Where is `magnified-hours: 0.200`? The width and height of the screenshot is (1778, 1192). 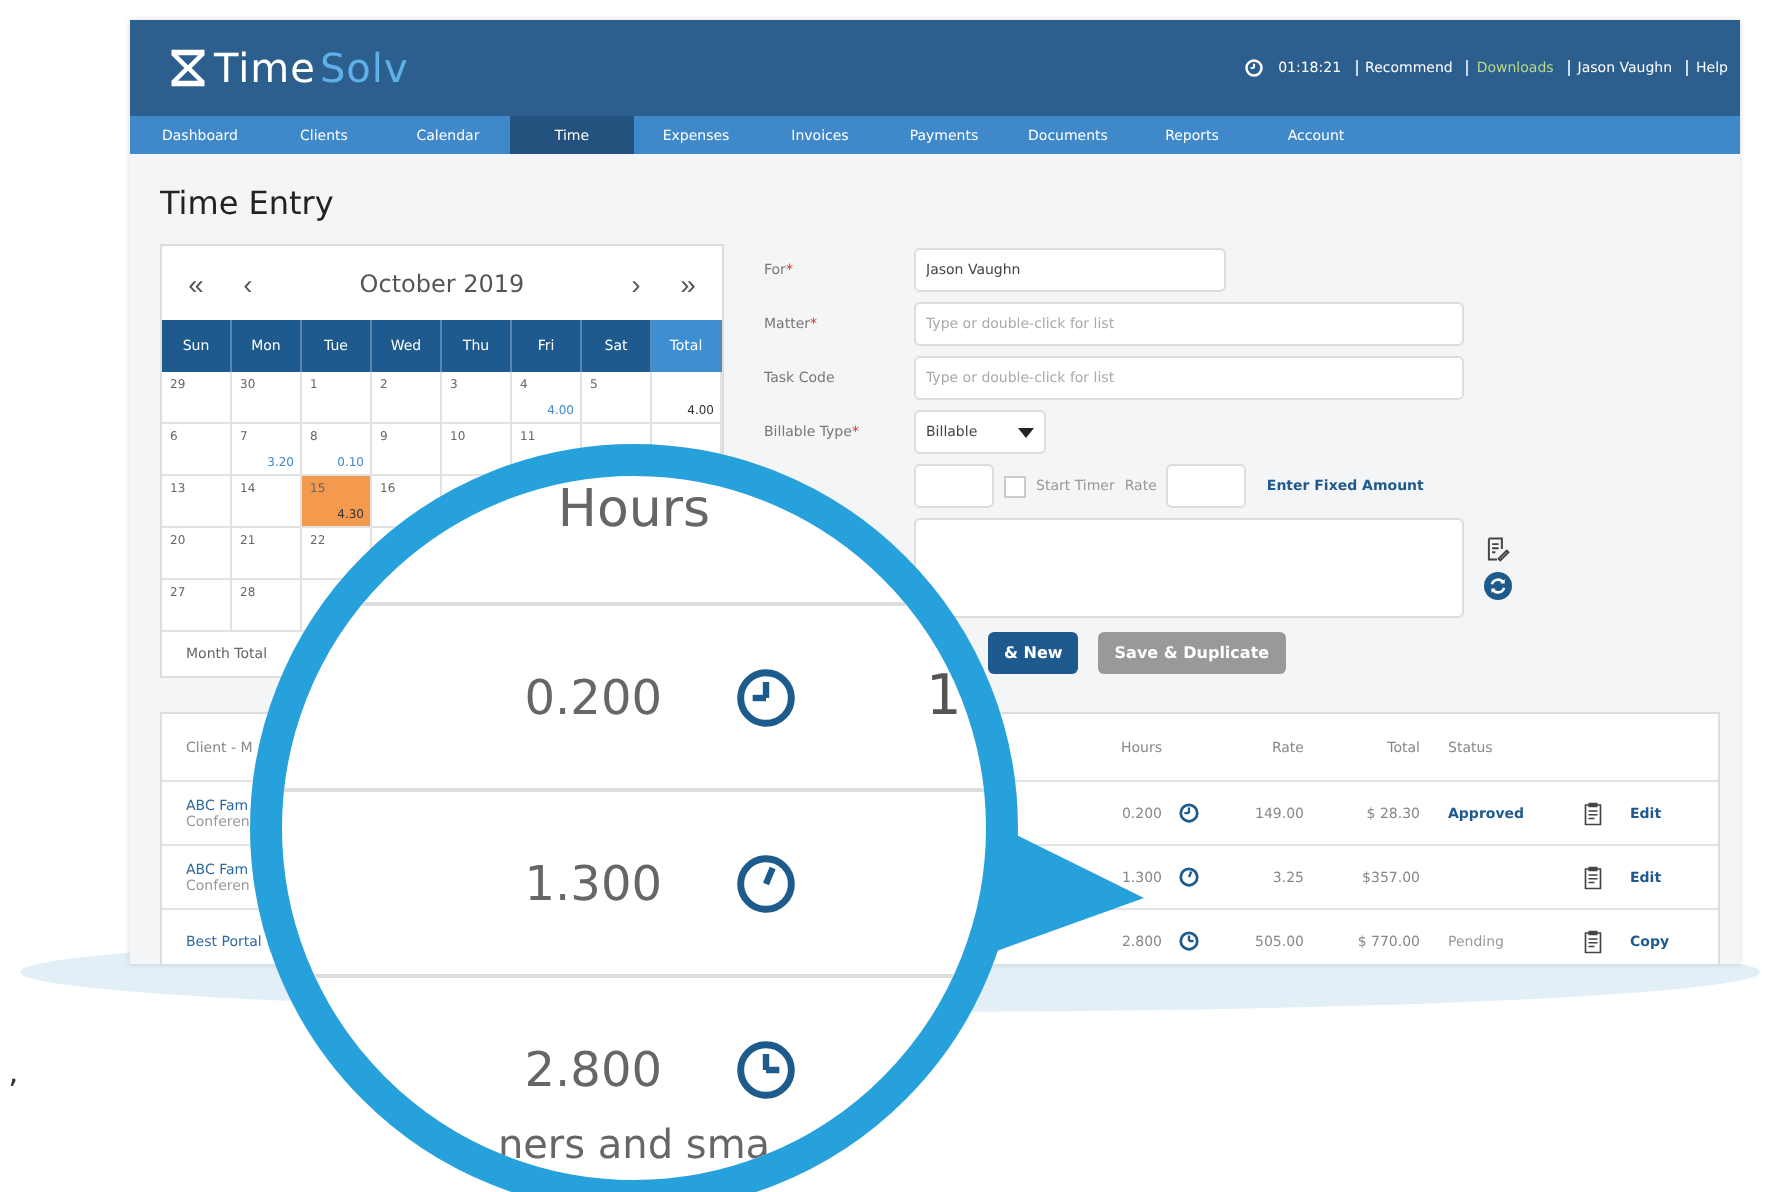 magnified-hours: 0.200 is located at coordinates (592, 698).